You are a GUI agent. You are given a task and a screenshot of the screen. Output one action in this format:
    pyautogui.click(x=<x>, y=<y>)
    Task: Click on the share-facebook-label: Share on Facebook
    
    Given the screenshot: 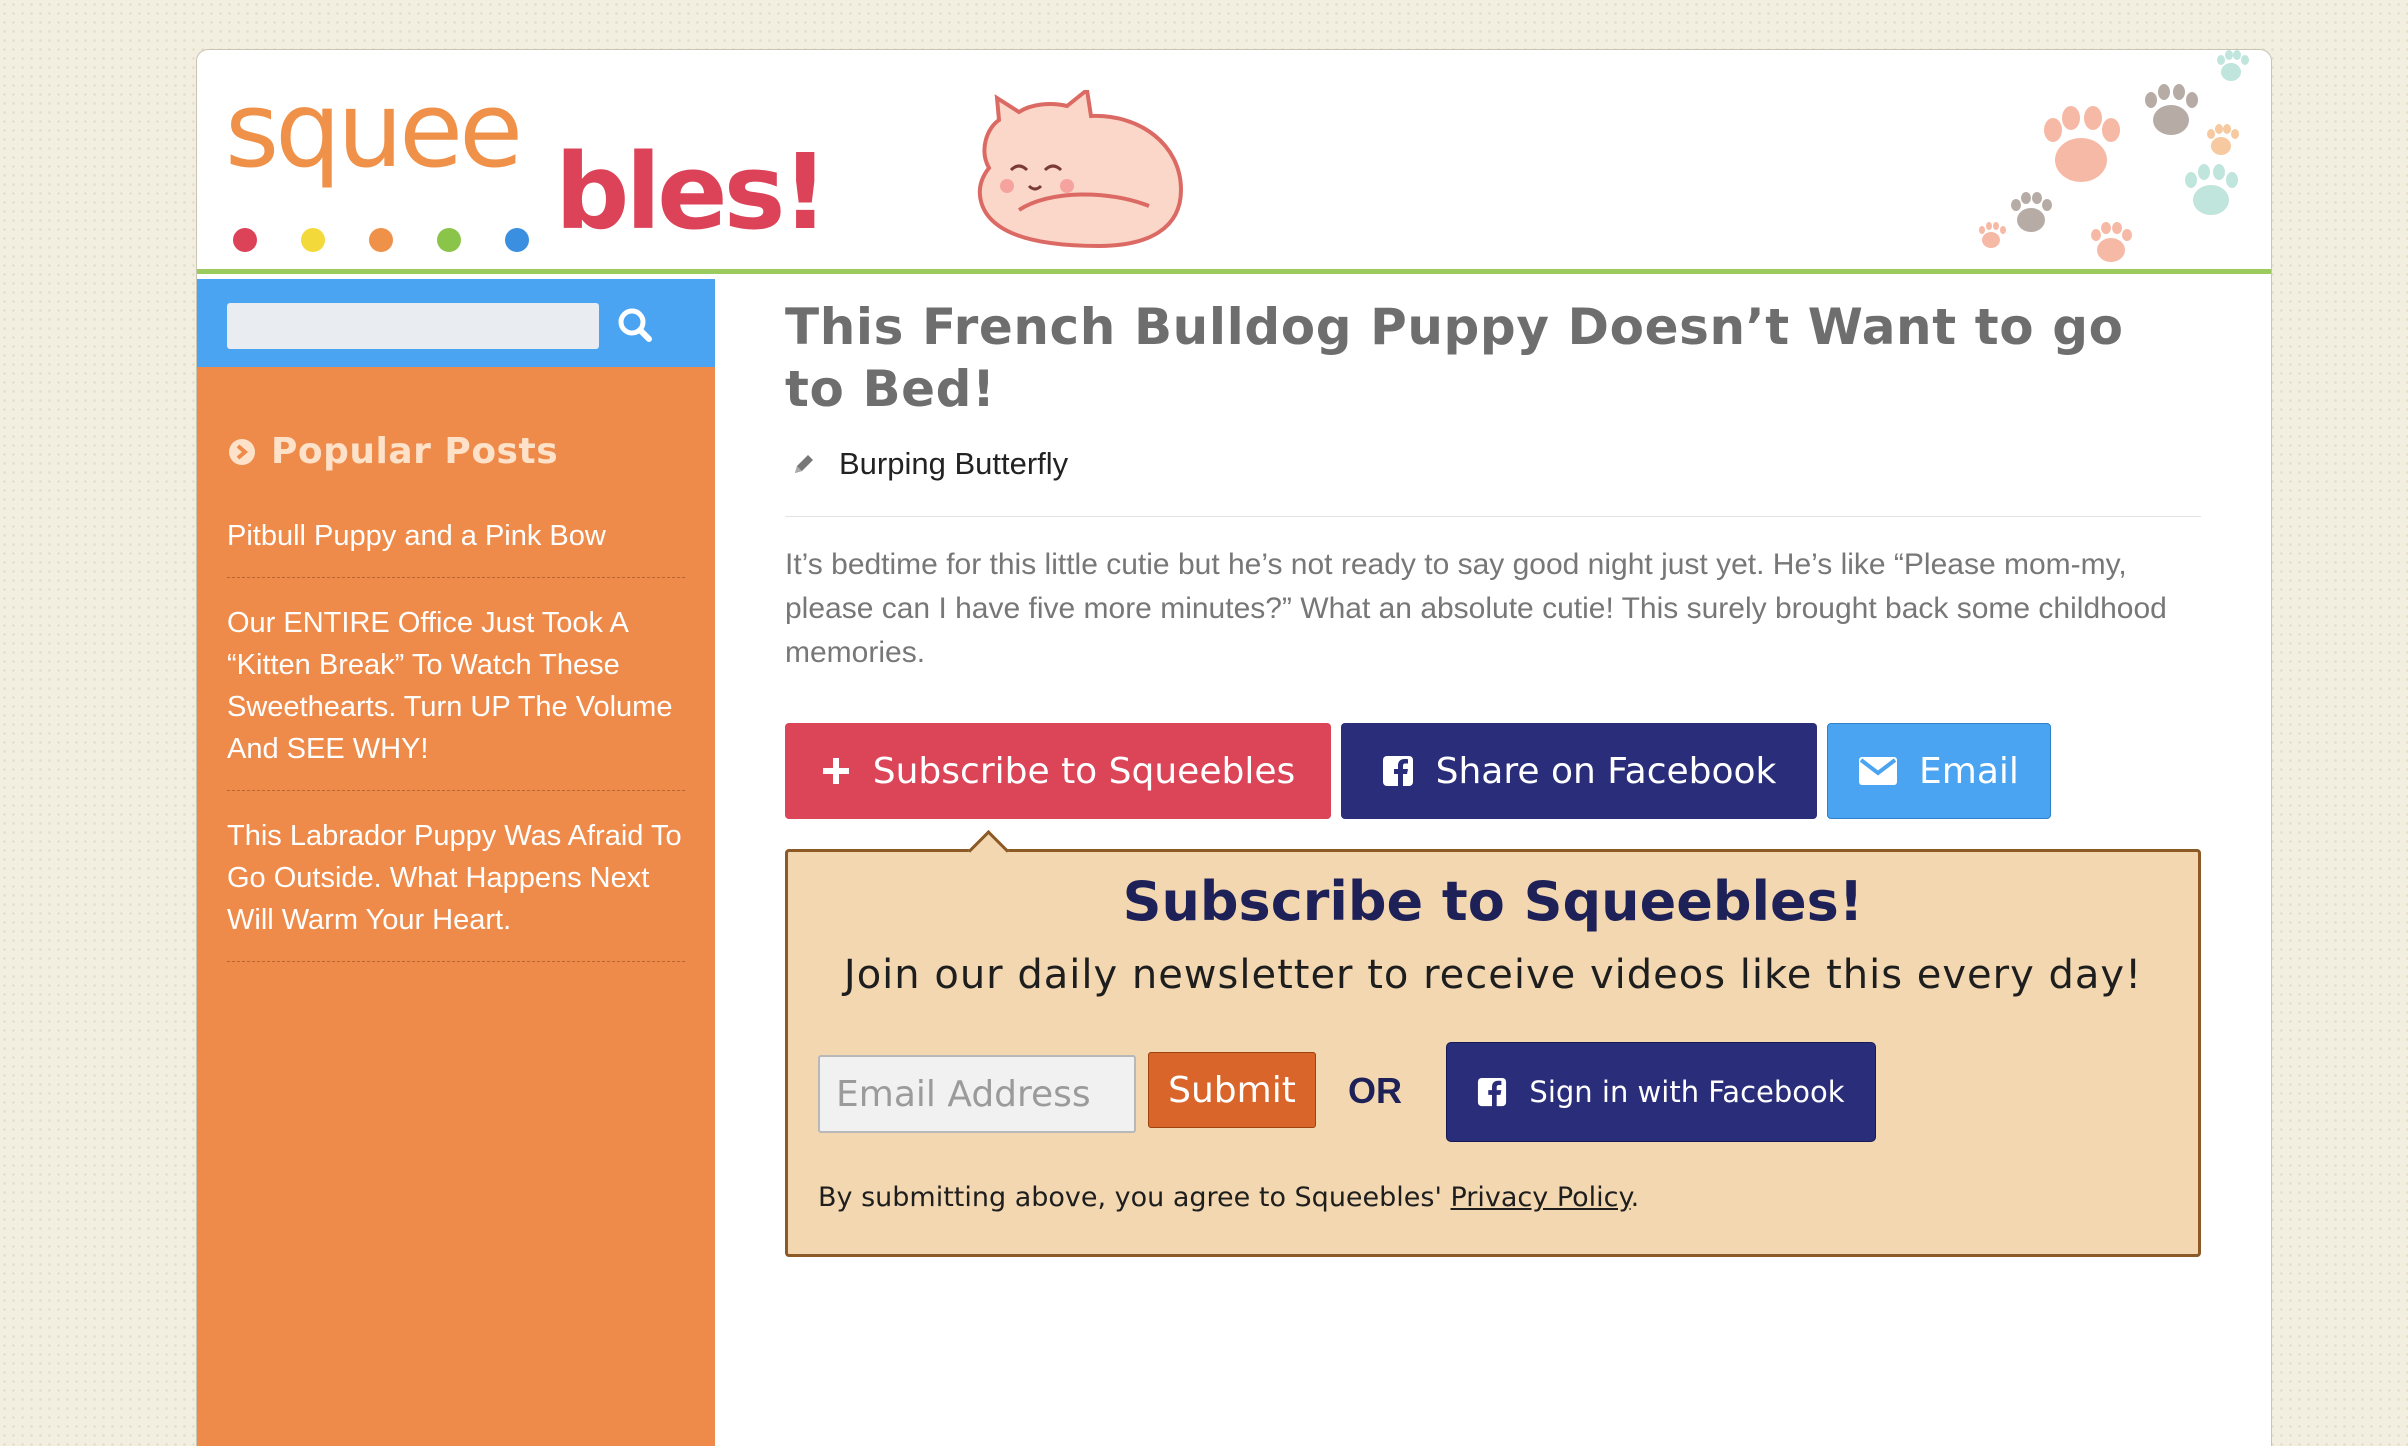 What is the action you would take?
    pyautogui.click(x=1606, y=771)
    